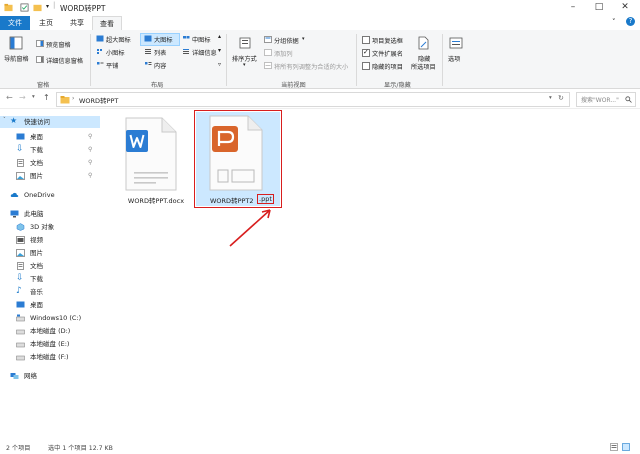  I want to click on properties-icon, so click(24, 7).